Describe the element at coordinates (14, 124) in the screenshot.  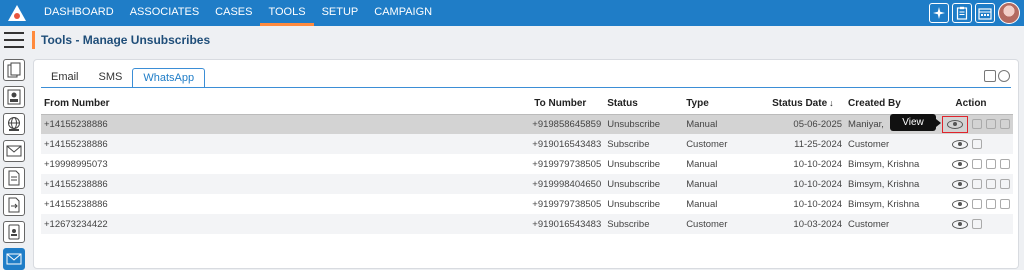
I see `globe-icon` at that location.